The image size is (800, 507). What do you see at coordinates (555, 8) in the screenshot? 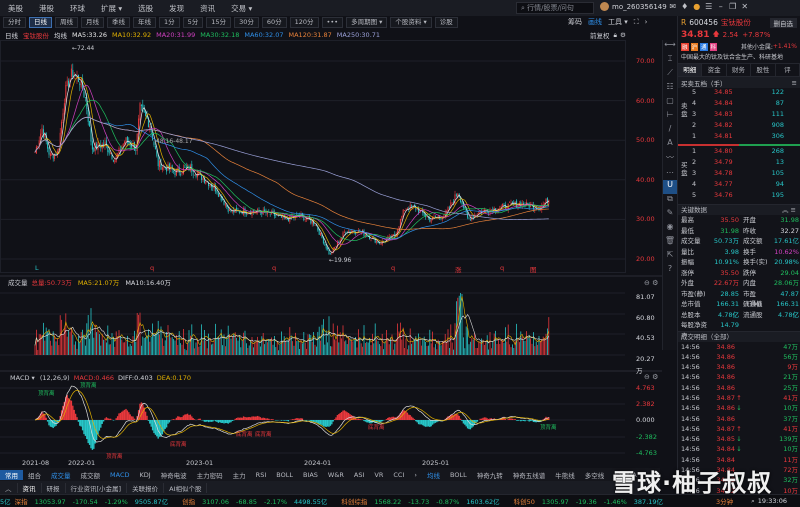
I see `search-input: ⌕ 行情/股票/问句` at bounding box center [555, 8].